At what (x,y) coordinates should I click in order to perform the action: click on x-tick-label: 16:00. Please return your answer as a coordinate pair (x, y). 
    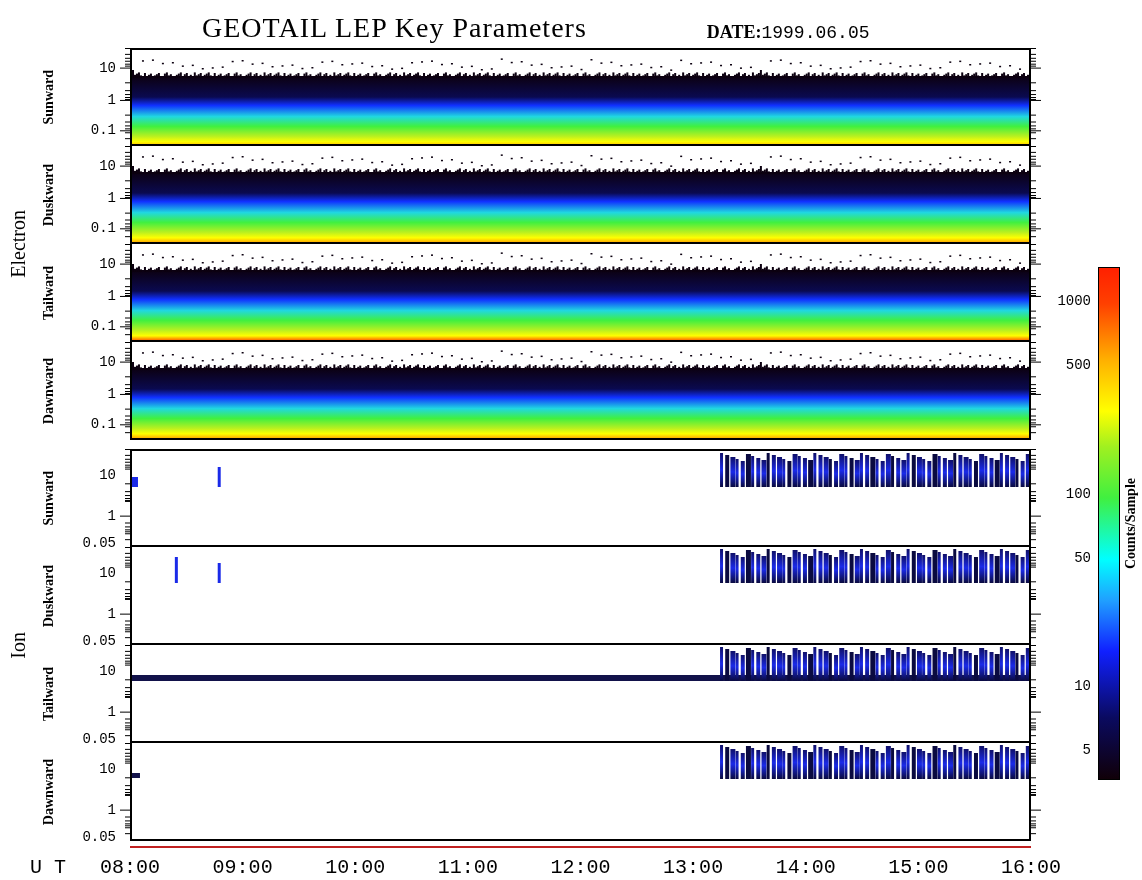
    Looking at the image, I should click on (1031, 868).